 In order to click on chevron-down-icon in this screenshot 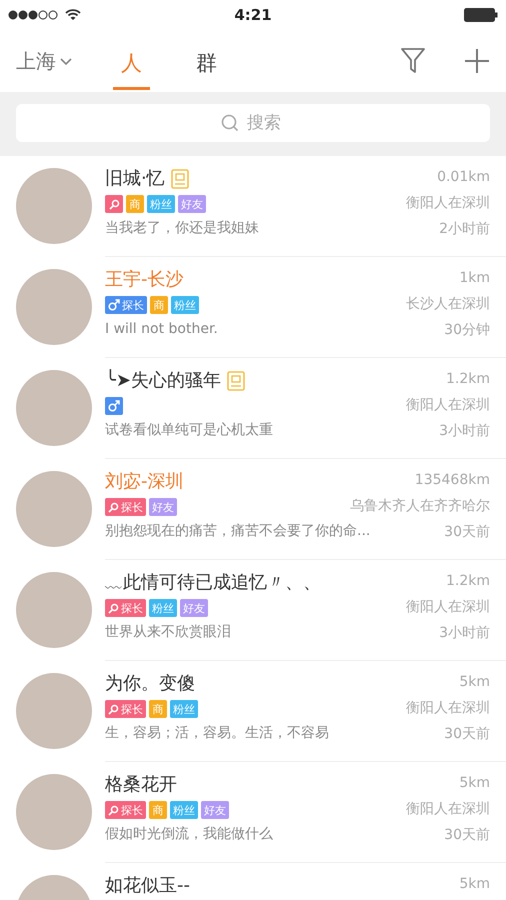, I will do `click(66, 61)`.